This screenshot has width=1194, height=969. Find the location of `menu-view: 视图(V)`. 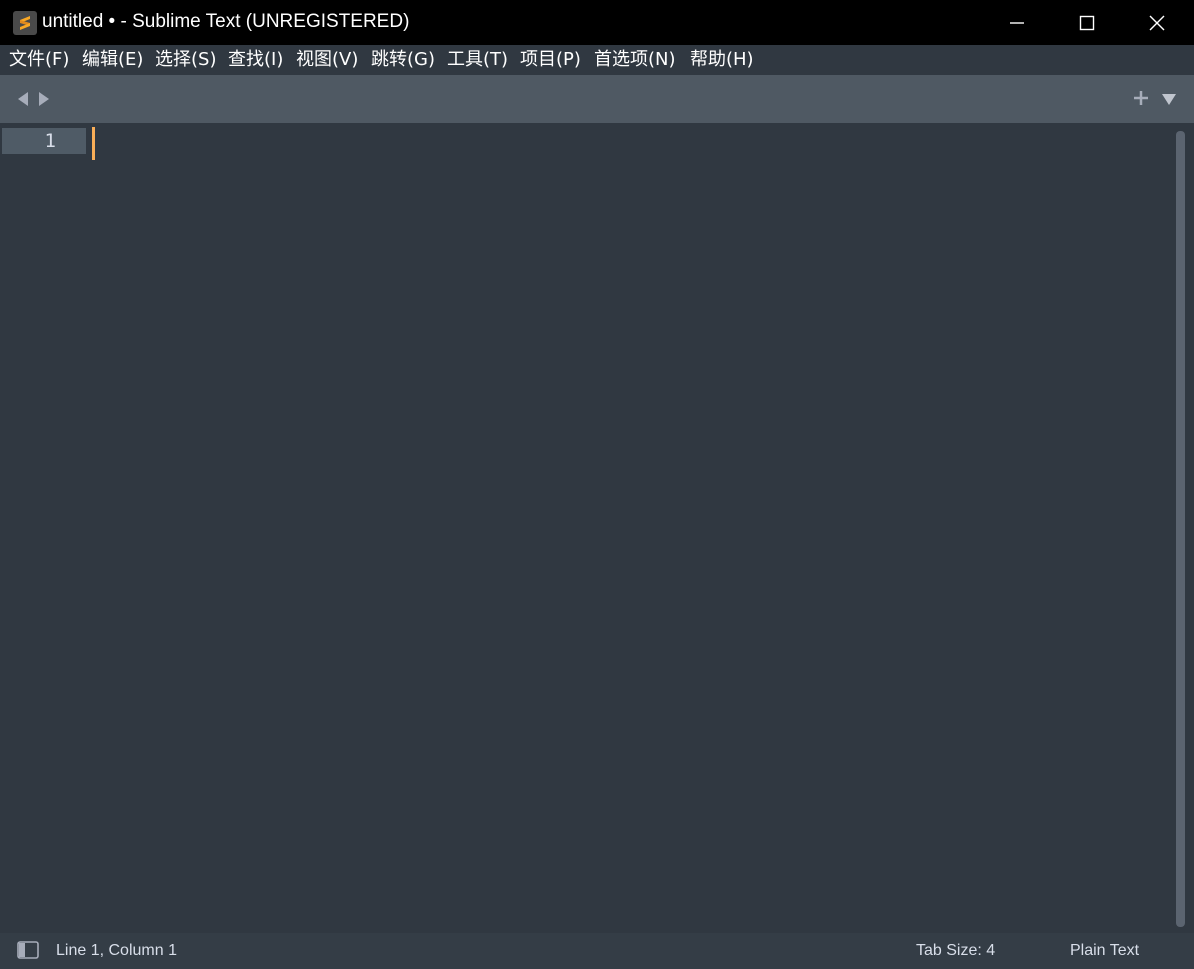

menu-view: 视图(V) is located at coordinates (327, 60).